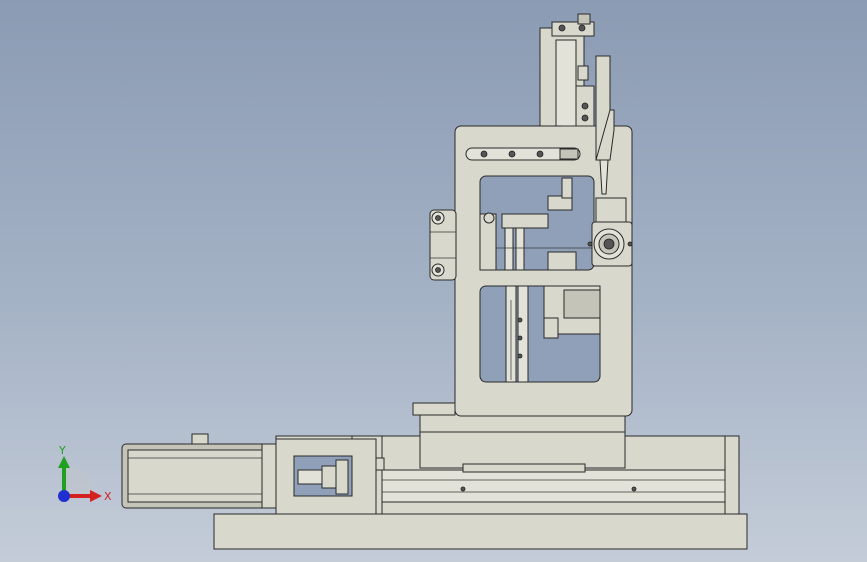  What do you see at coordinates (330, 476) in the screenshot?
I see `coupling-housing` at bounding box center [330, 476].